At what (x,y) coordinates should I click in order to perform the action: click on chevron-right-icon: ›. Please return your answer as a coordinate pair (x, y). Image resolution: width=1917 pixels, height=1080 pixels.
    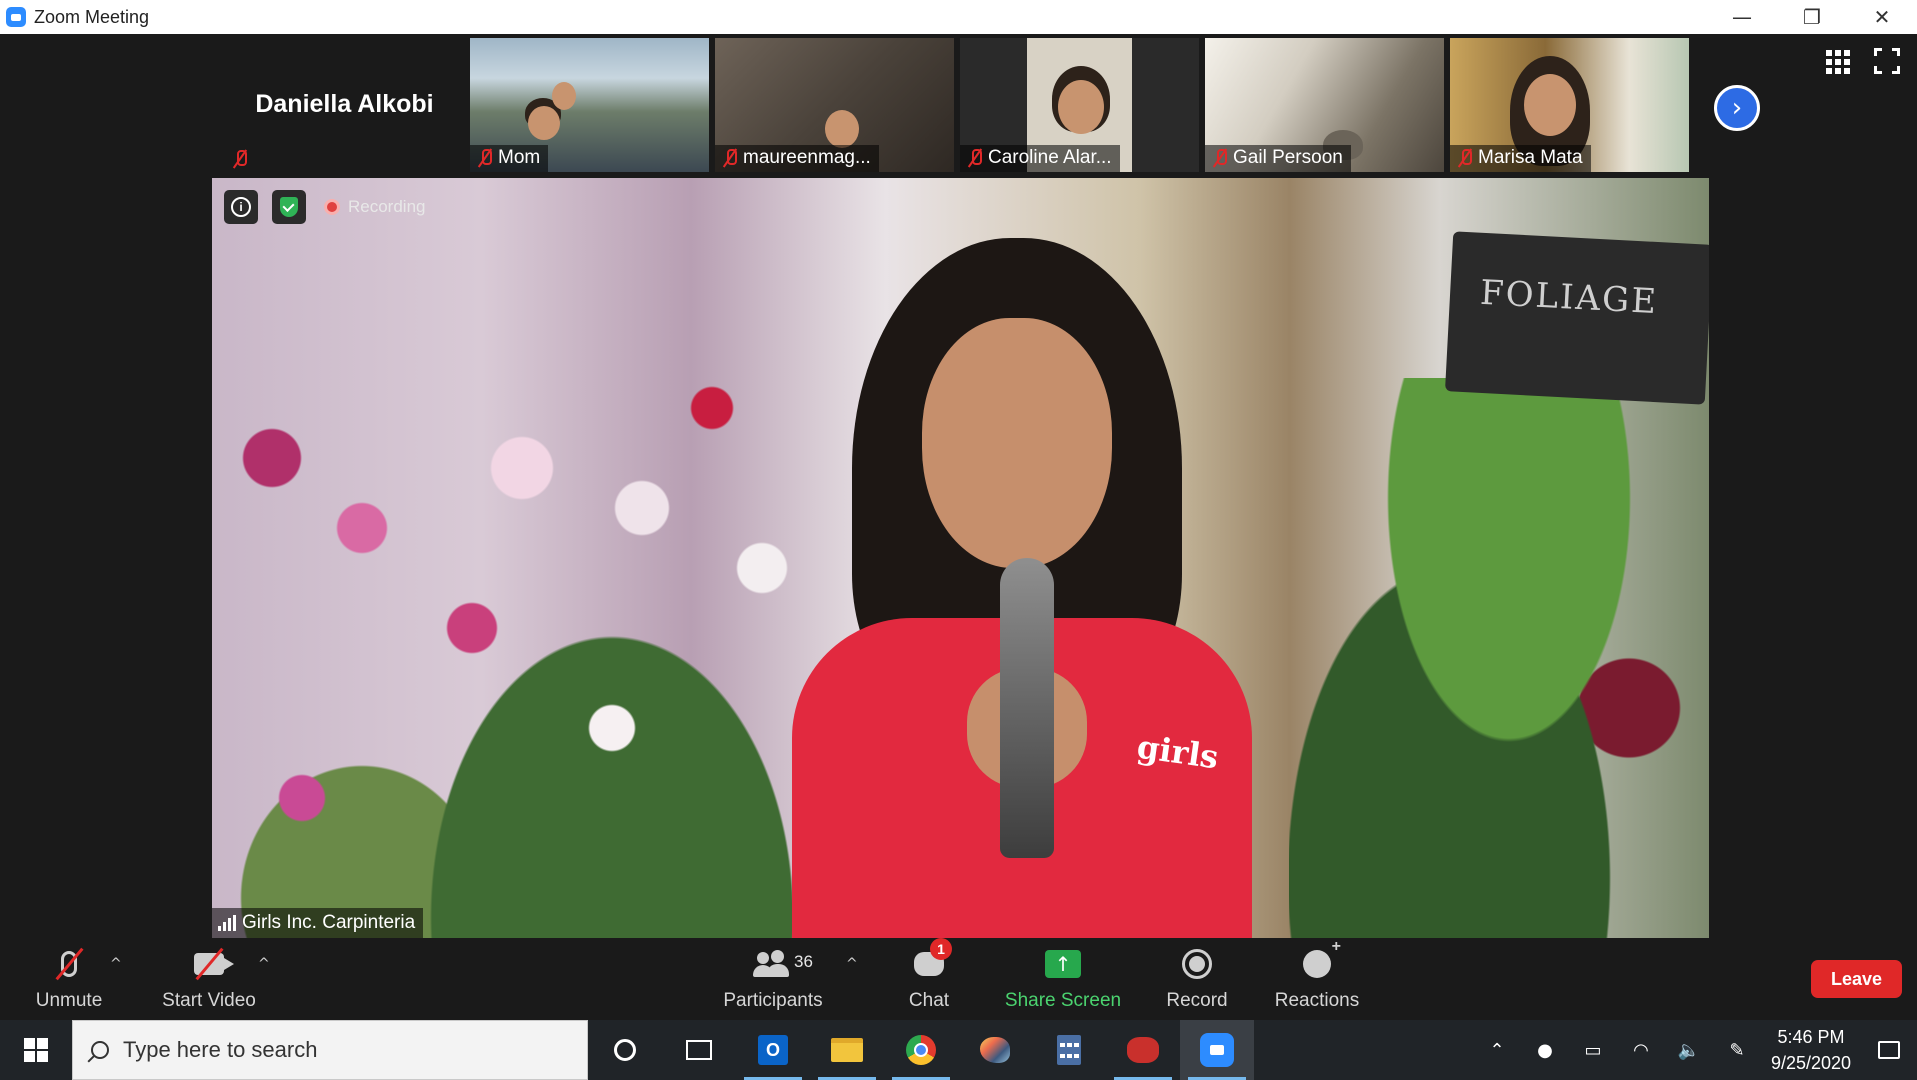
    Looking at the image, I should click on (1737, 108).